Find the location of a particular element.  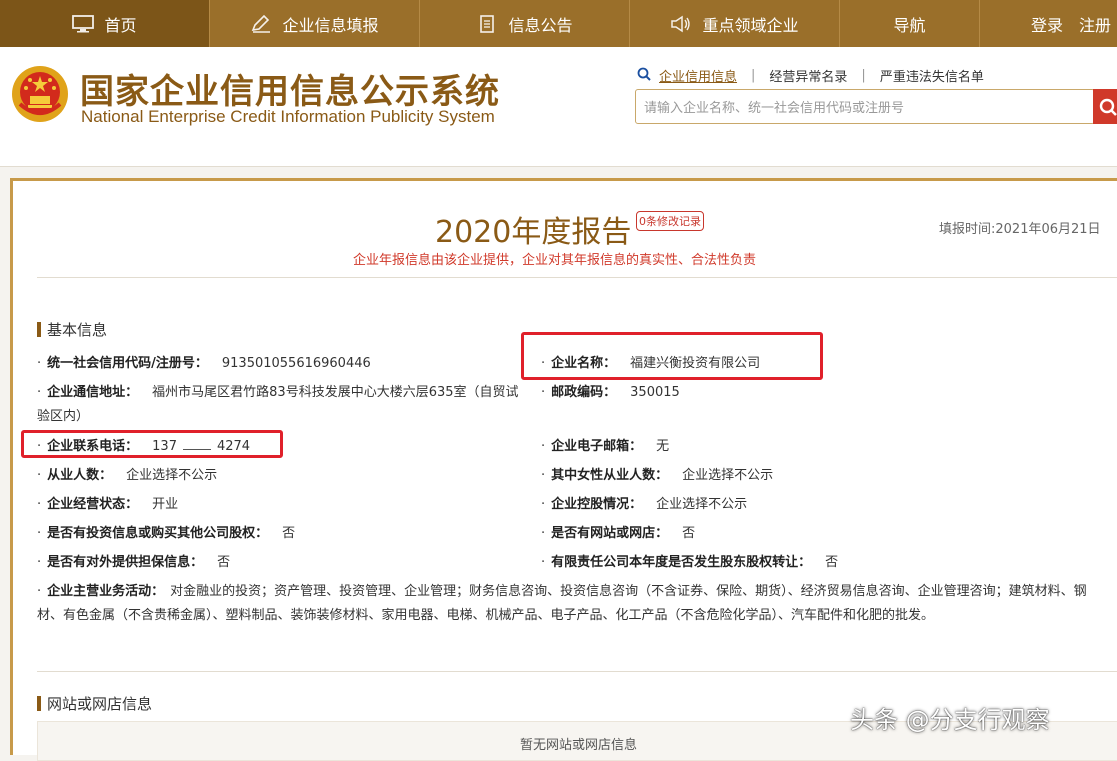

search-input: 请输入企业名称、统一社会信用代码或注册号 is located at coordinates (865, 106).